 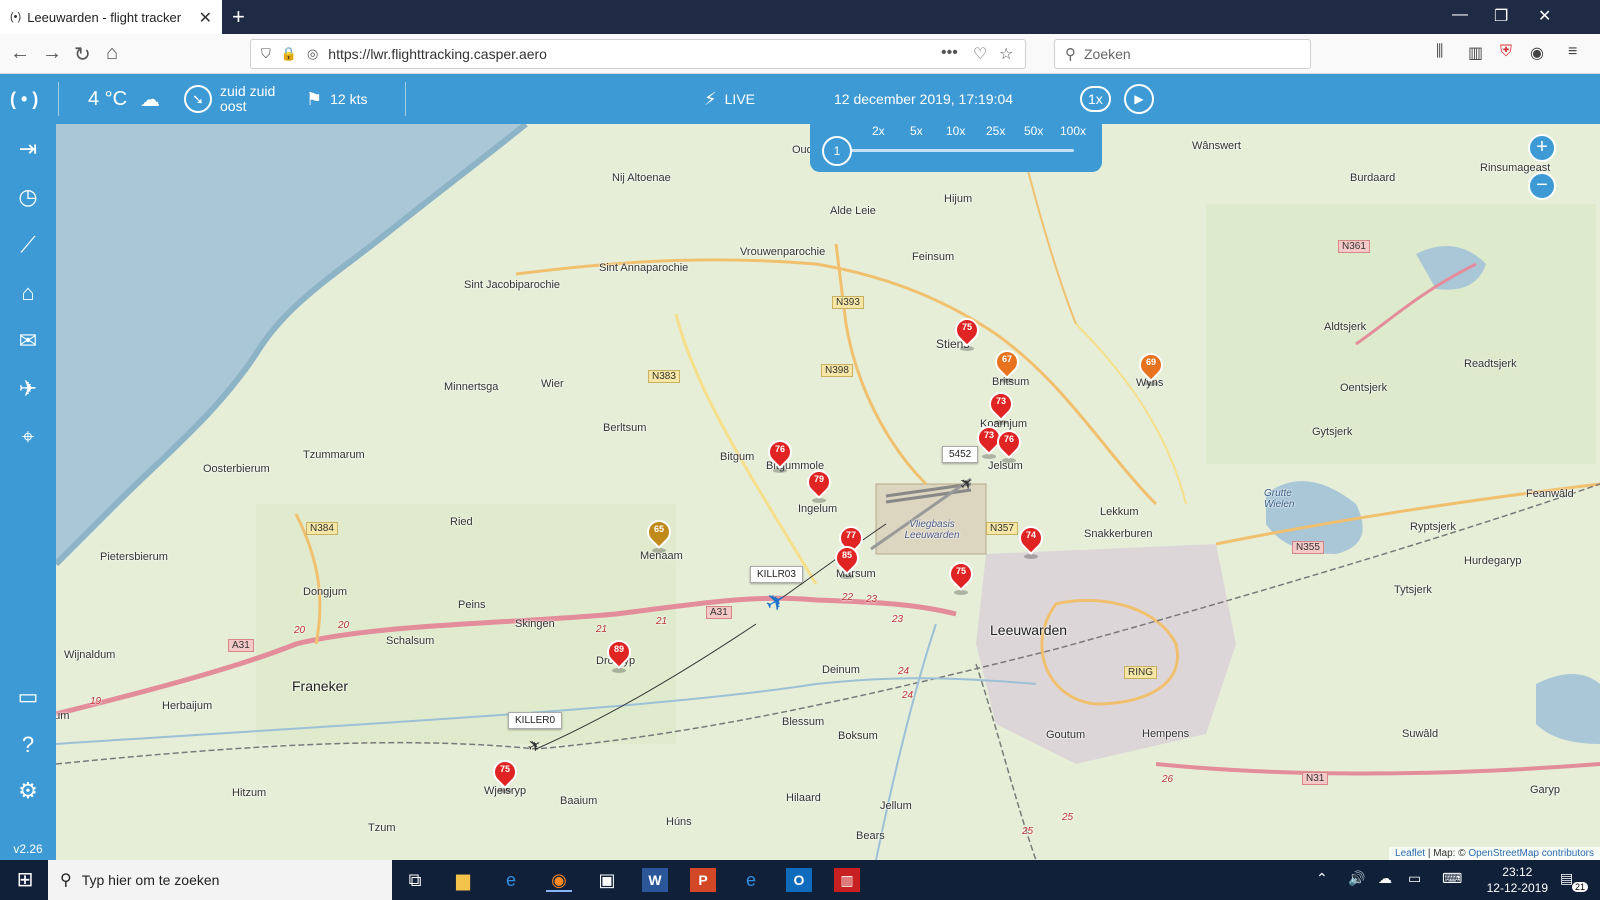 What do you see at coordinates (662, 621) in the screenshot?
I see `km-marker: 21` at bounding box center [662, 621].